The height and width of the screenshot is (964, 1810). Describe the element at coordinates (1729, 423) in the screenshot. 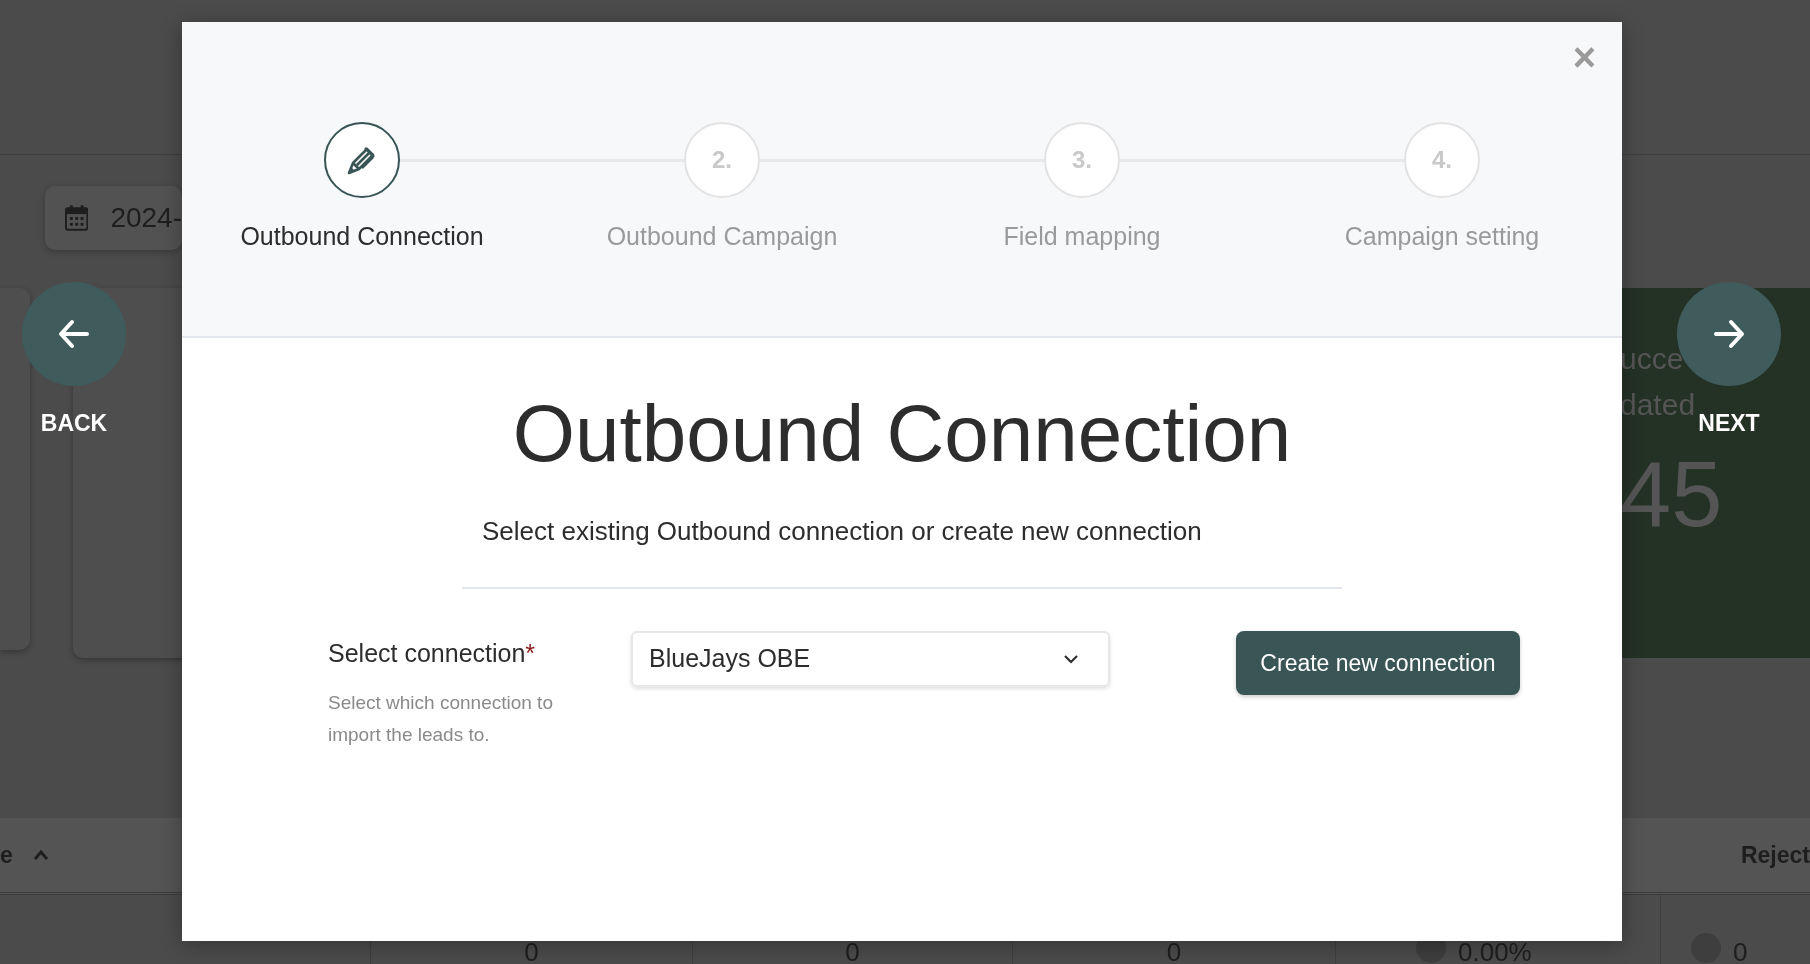

I see `next-label: NEXT` at that location.